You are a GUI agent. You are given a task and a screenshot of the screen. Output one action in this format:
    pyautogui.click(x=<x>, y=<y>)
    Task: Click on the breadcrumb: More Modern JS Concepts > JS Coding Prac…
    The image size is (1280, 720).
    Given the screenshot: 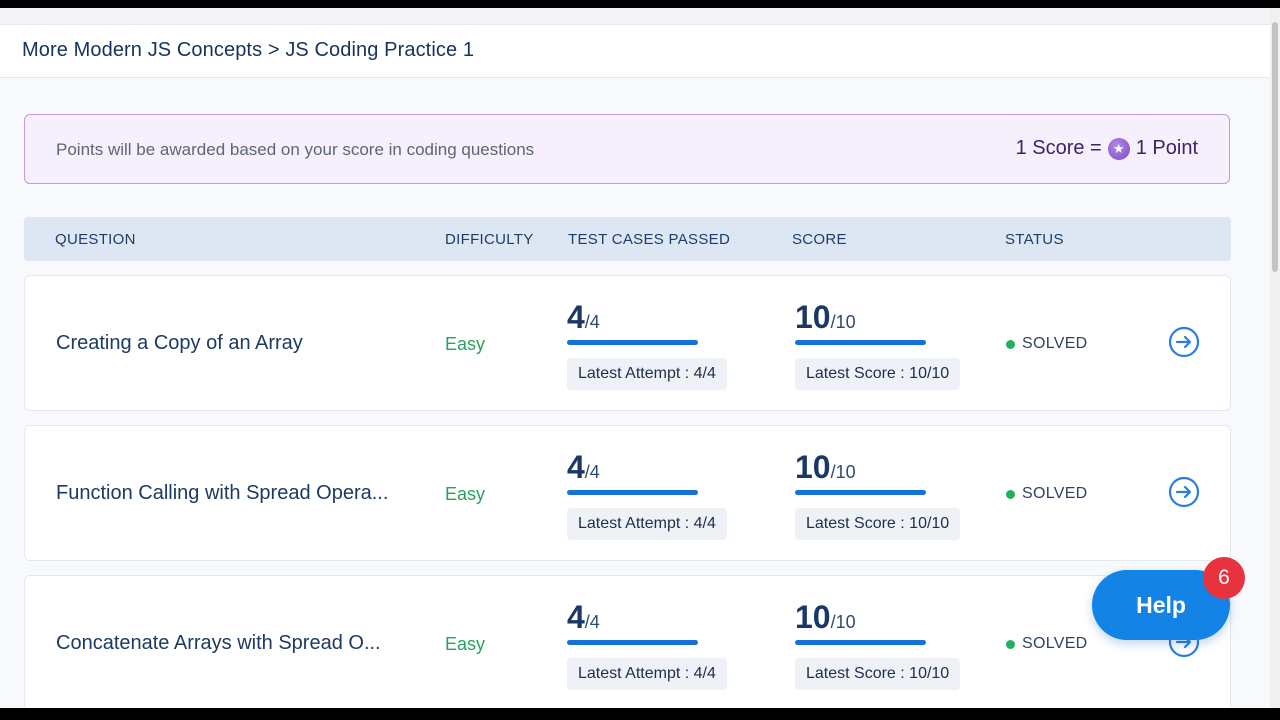 What is the action you would take?
    pyautogui.click(x=248, y=50)
    